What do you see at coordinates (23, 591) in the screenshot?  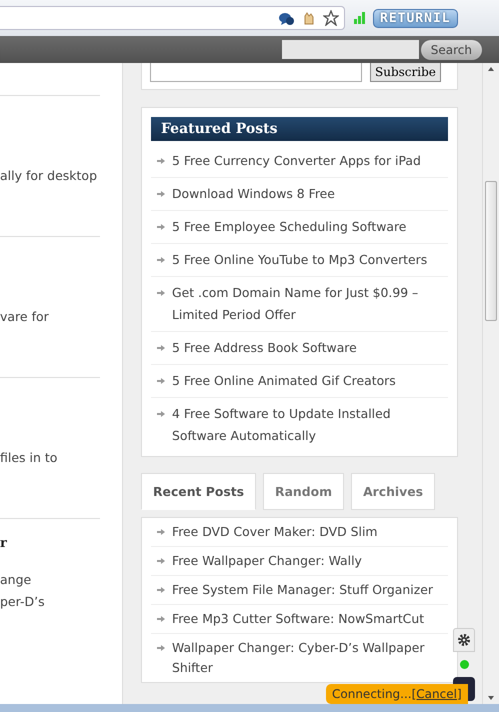 I see `post-excerpt: ange per-D’s` at bounding box center [23, 591].